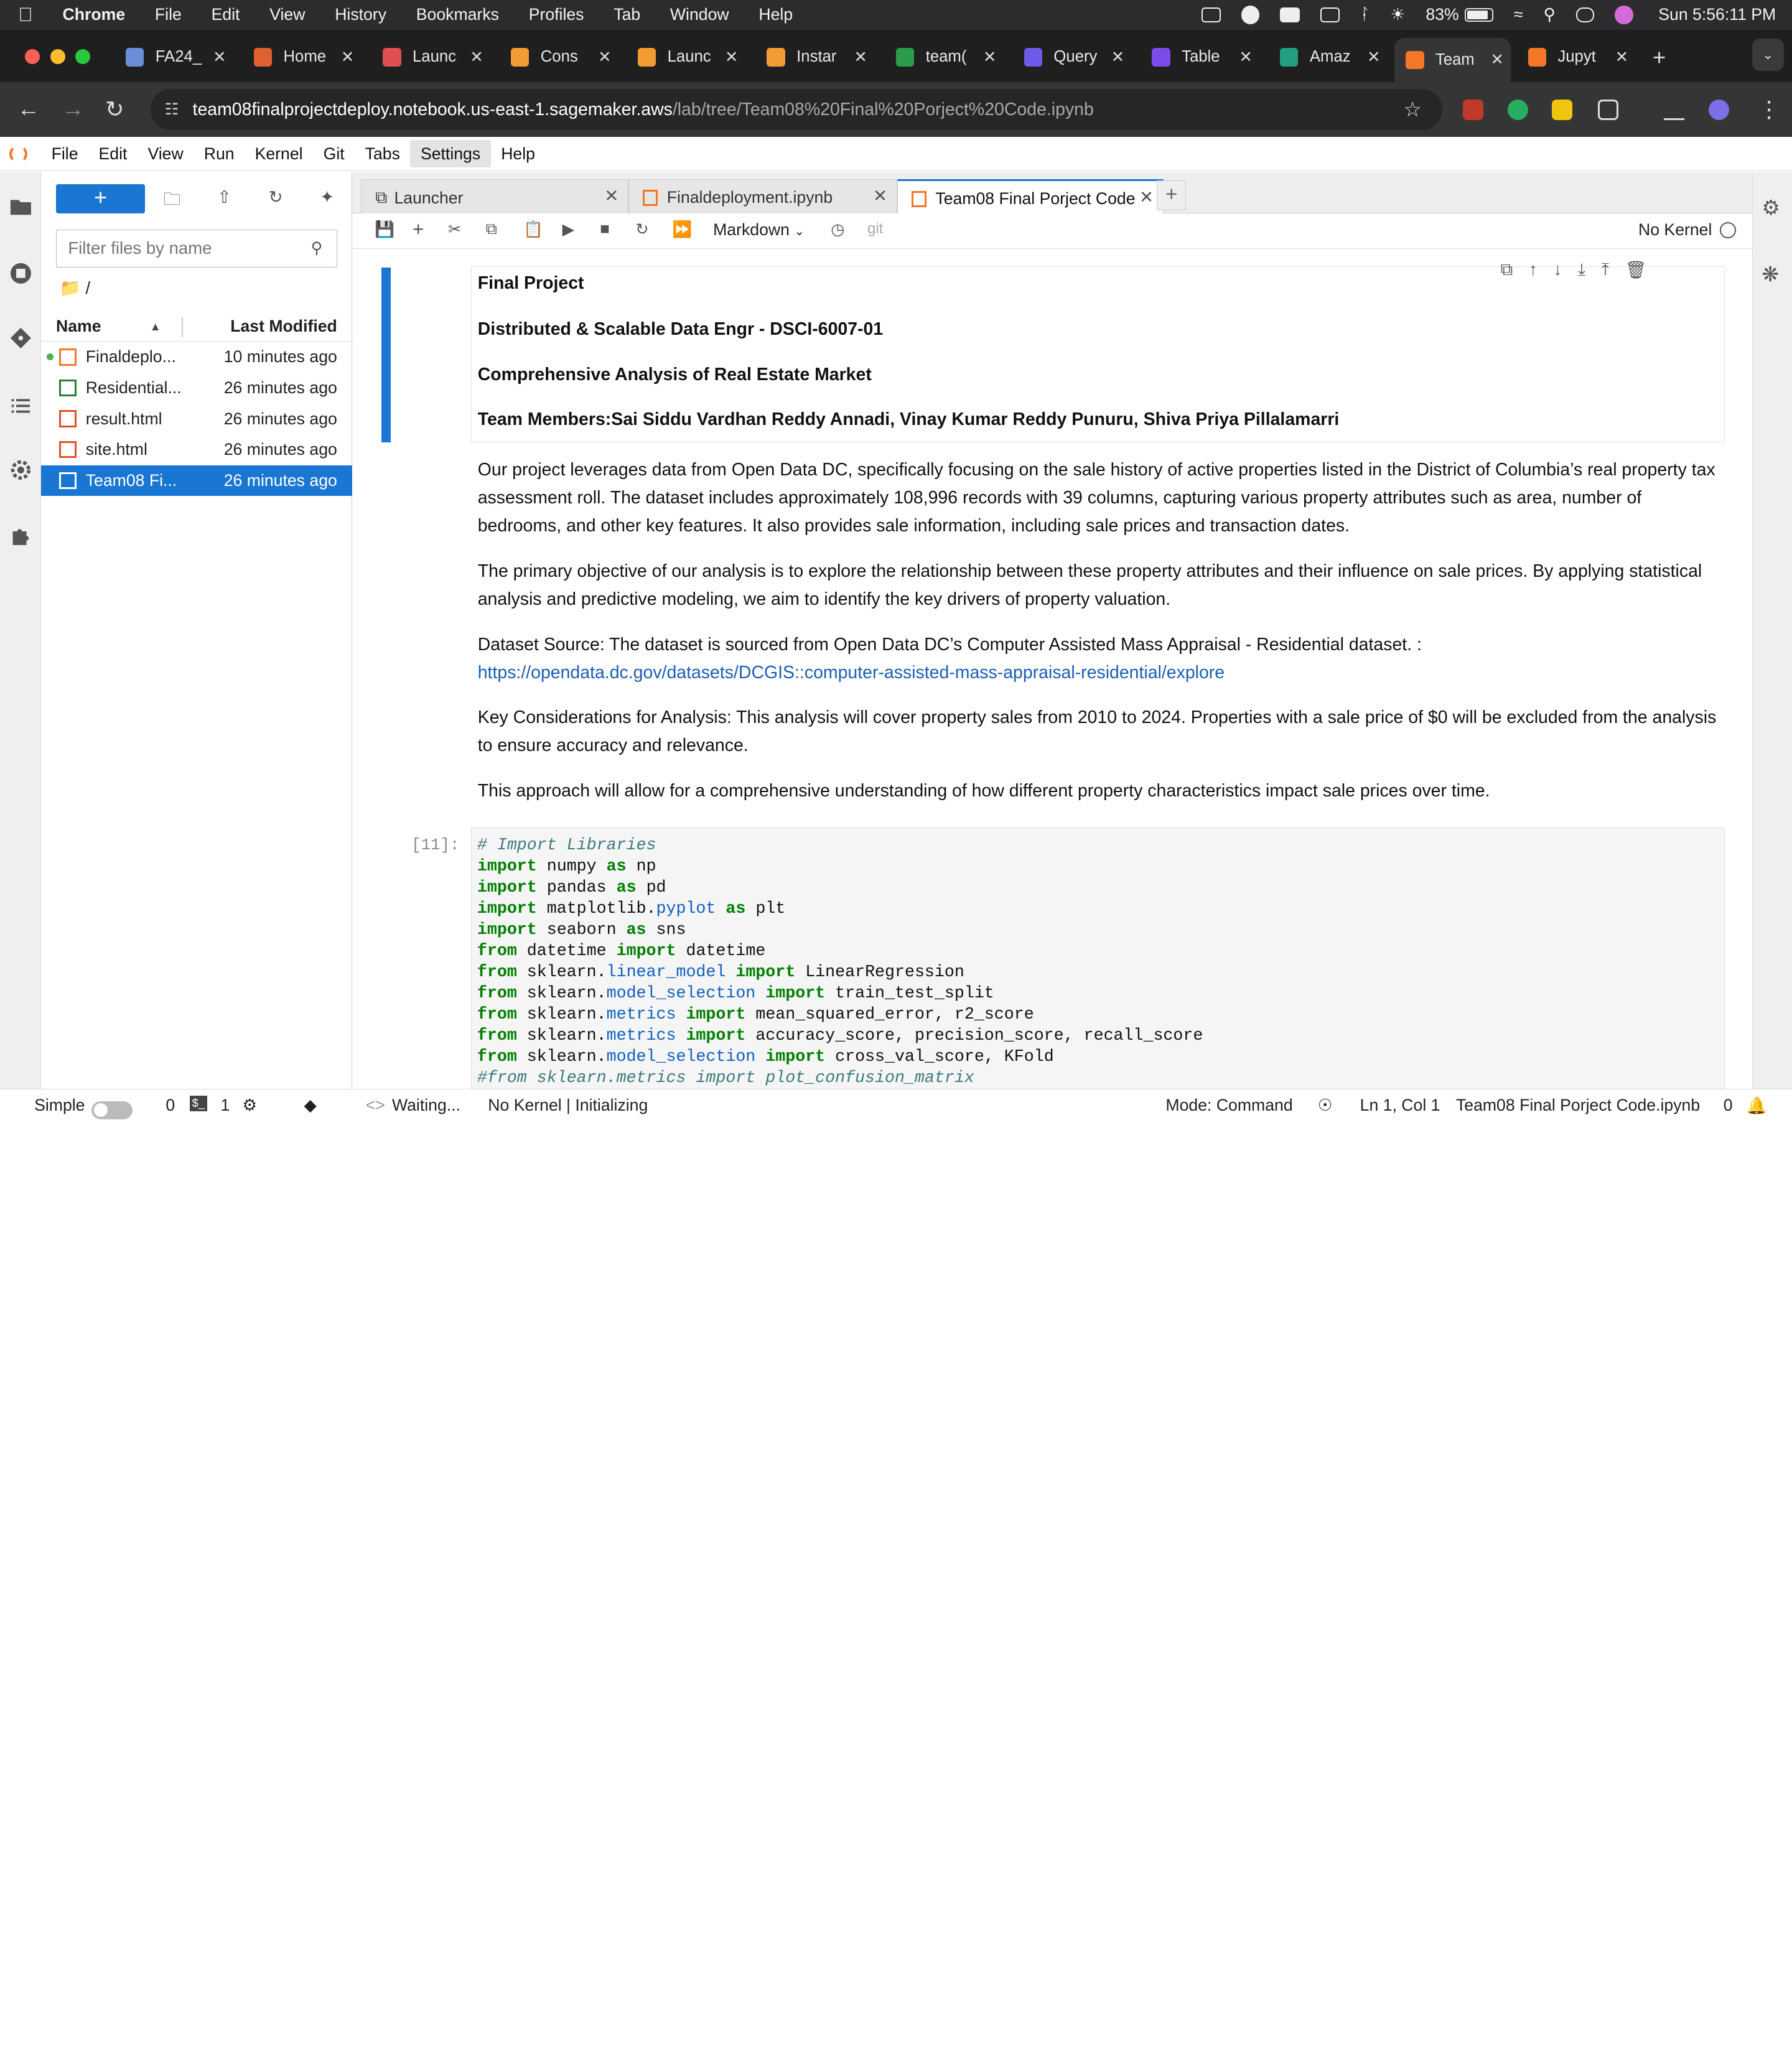  I want to click on brightness-icon: ☀, so click(1398, 14).